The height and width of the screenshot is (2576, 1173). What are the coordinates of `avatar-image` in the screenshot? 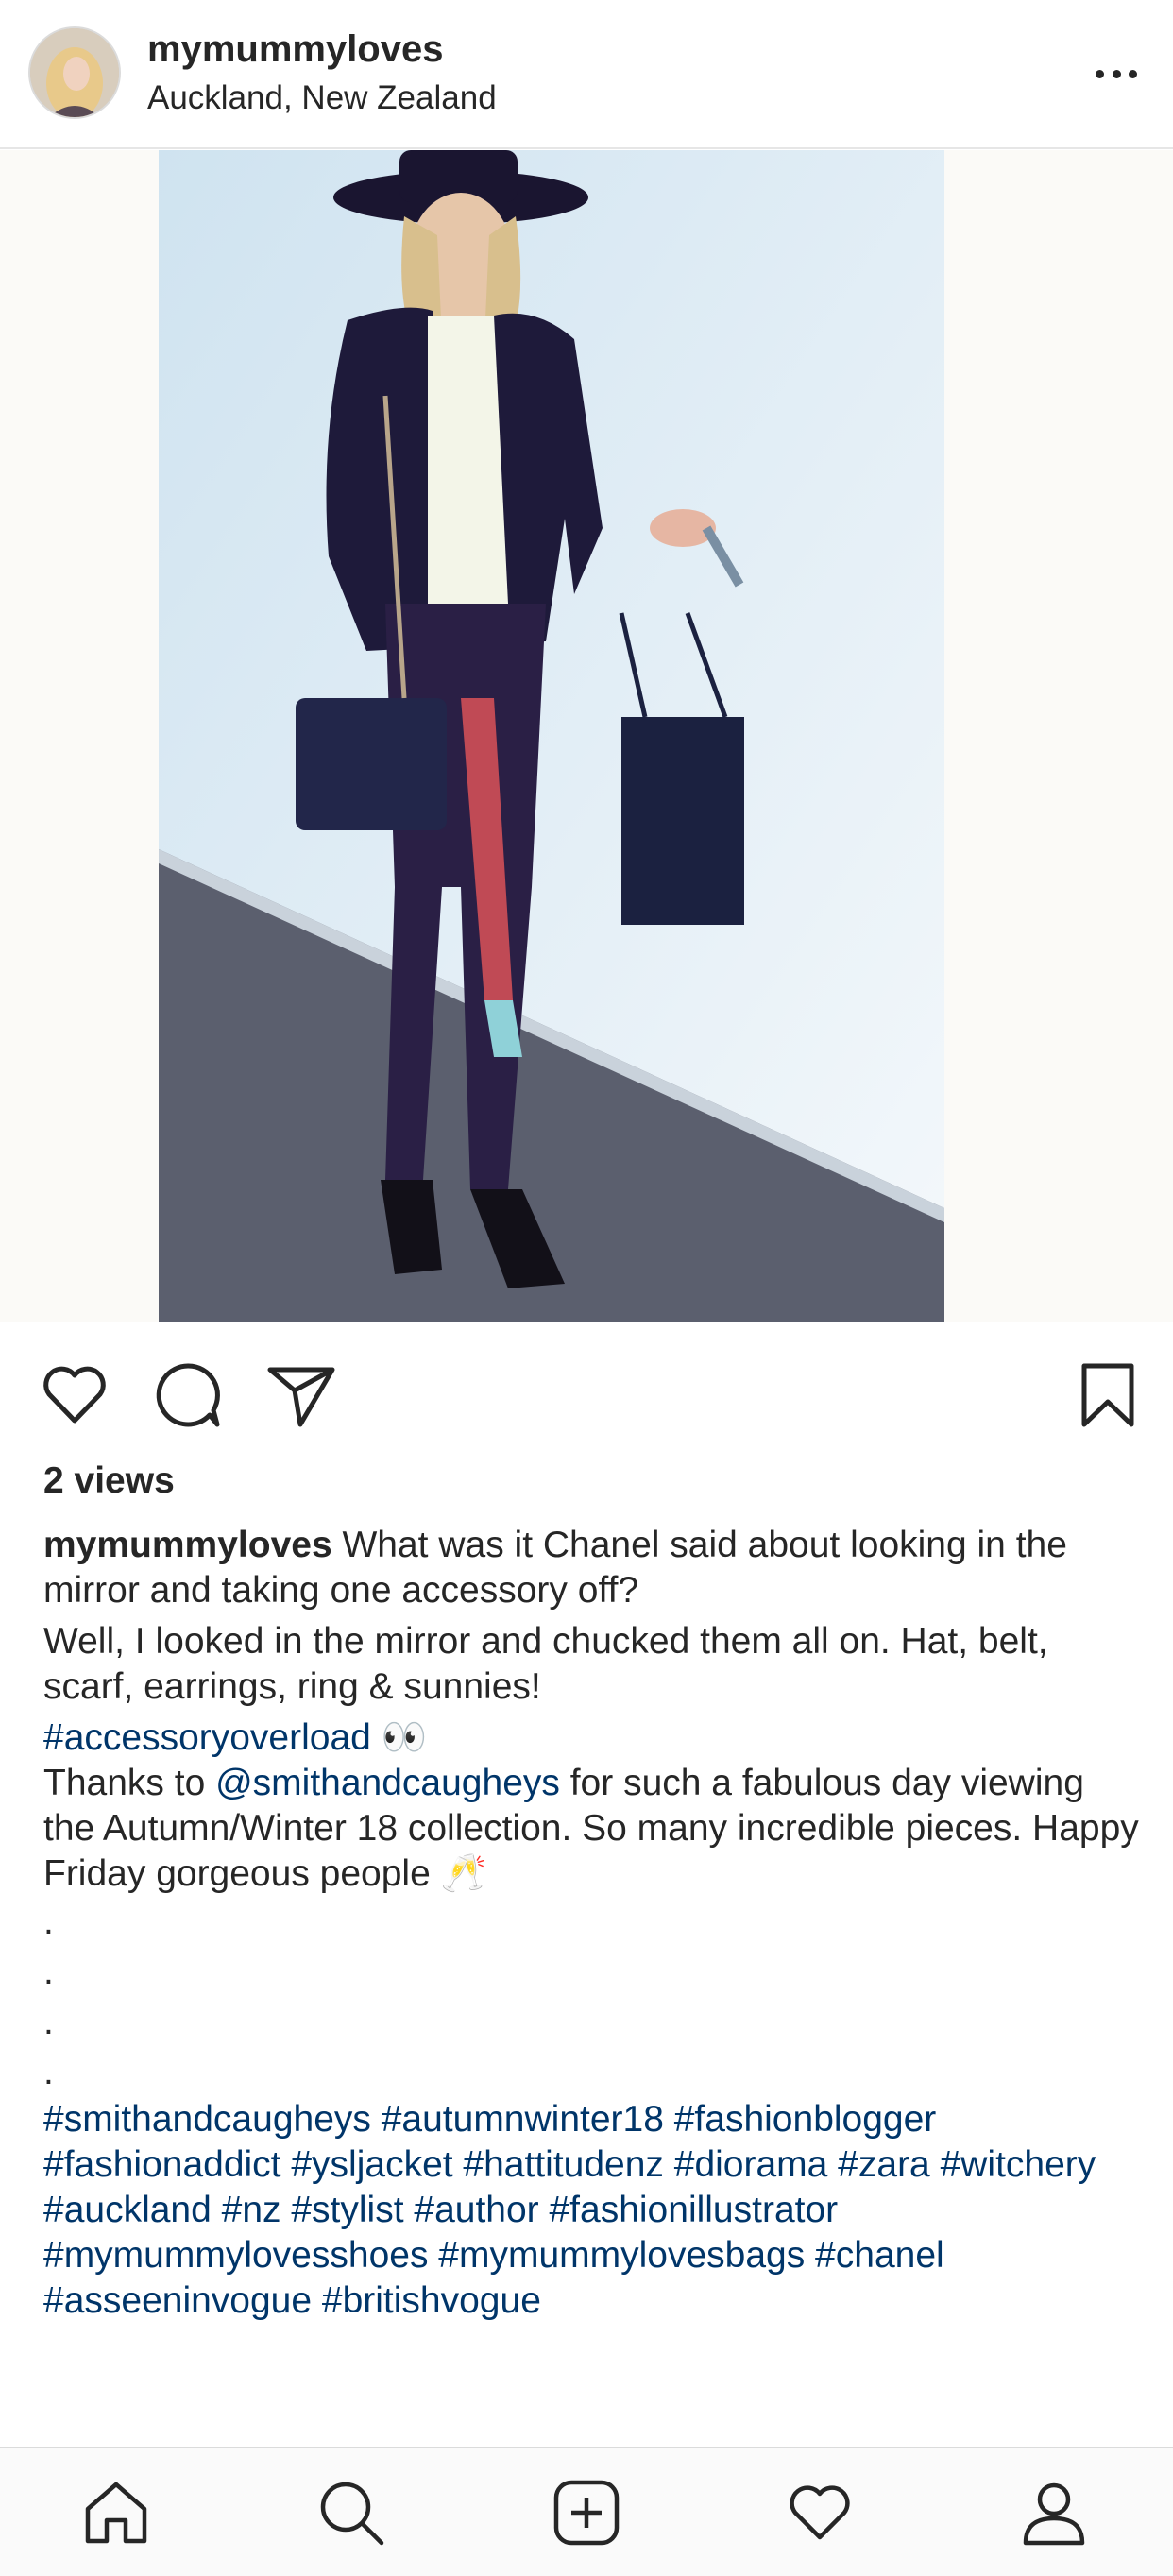 It's located at (74, 73).